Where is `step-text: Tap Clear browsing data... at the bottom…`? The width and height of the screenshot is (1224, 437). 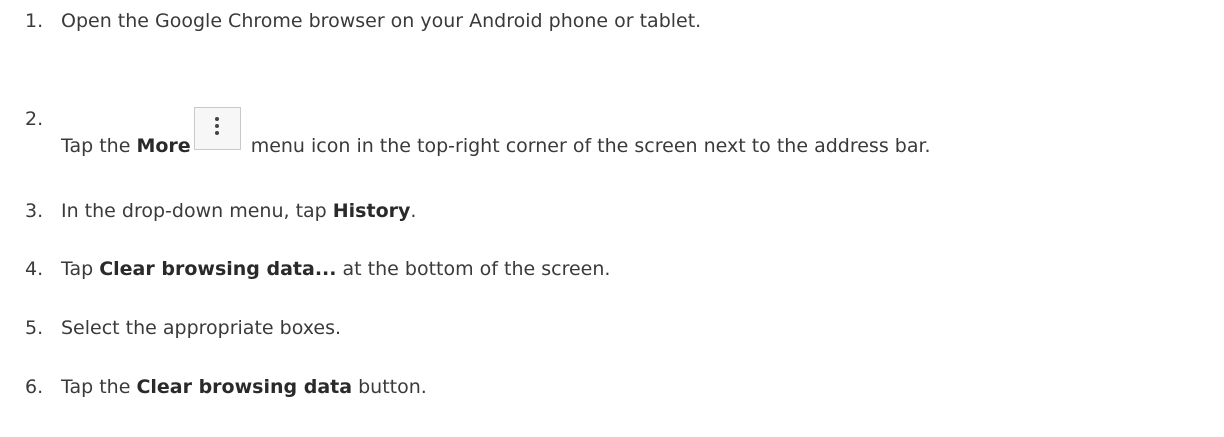
step-text: Tap Clear browsing data... at the bottom… is located at coordinates (336, 269).